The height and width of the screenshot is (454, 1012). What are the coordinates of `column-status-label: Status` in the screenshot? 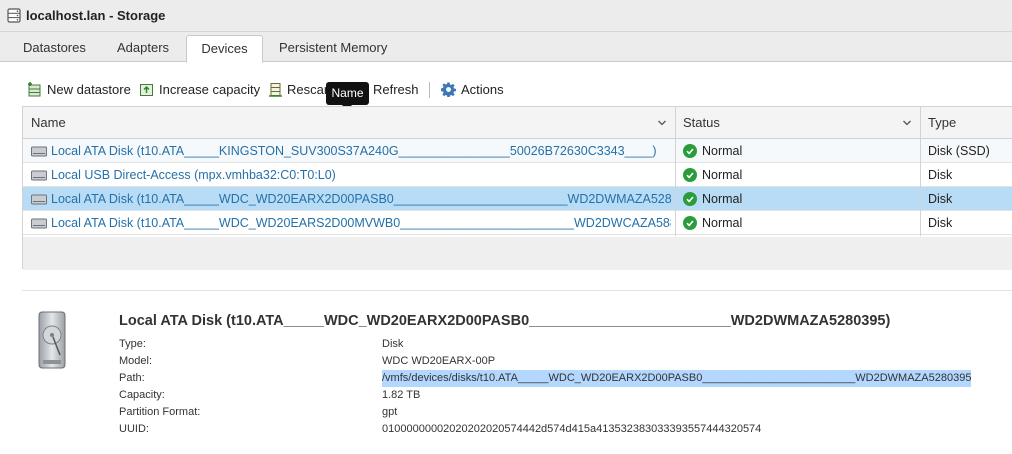 It's located at (701, 122).